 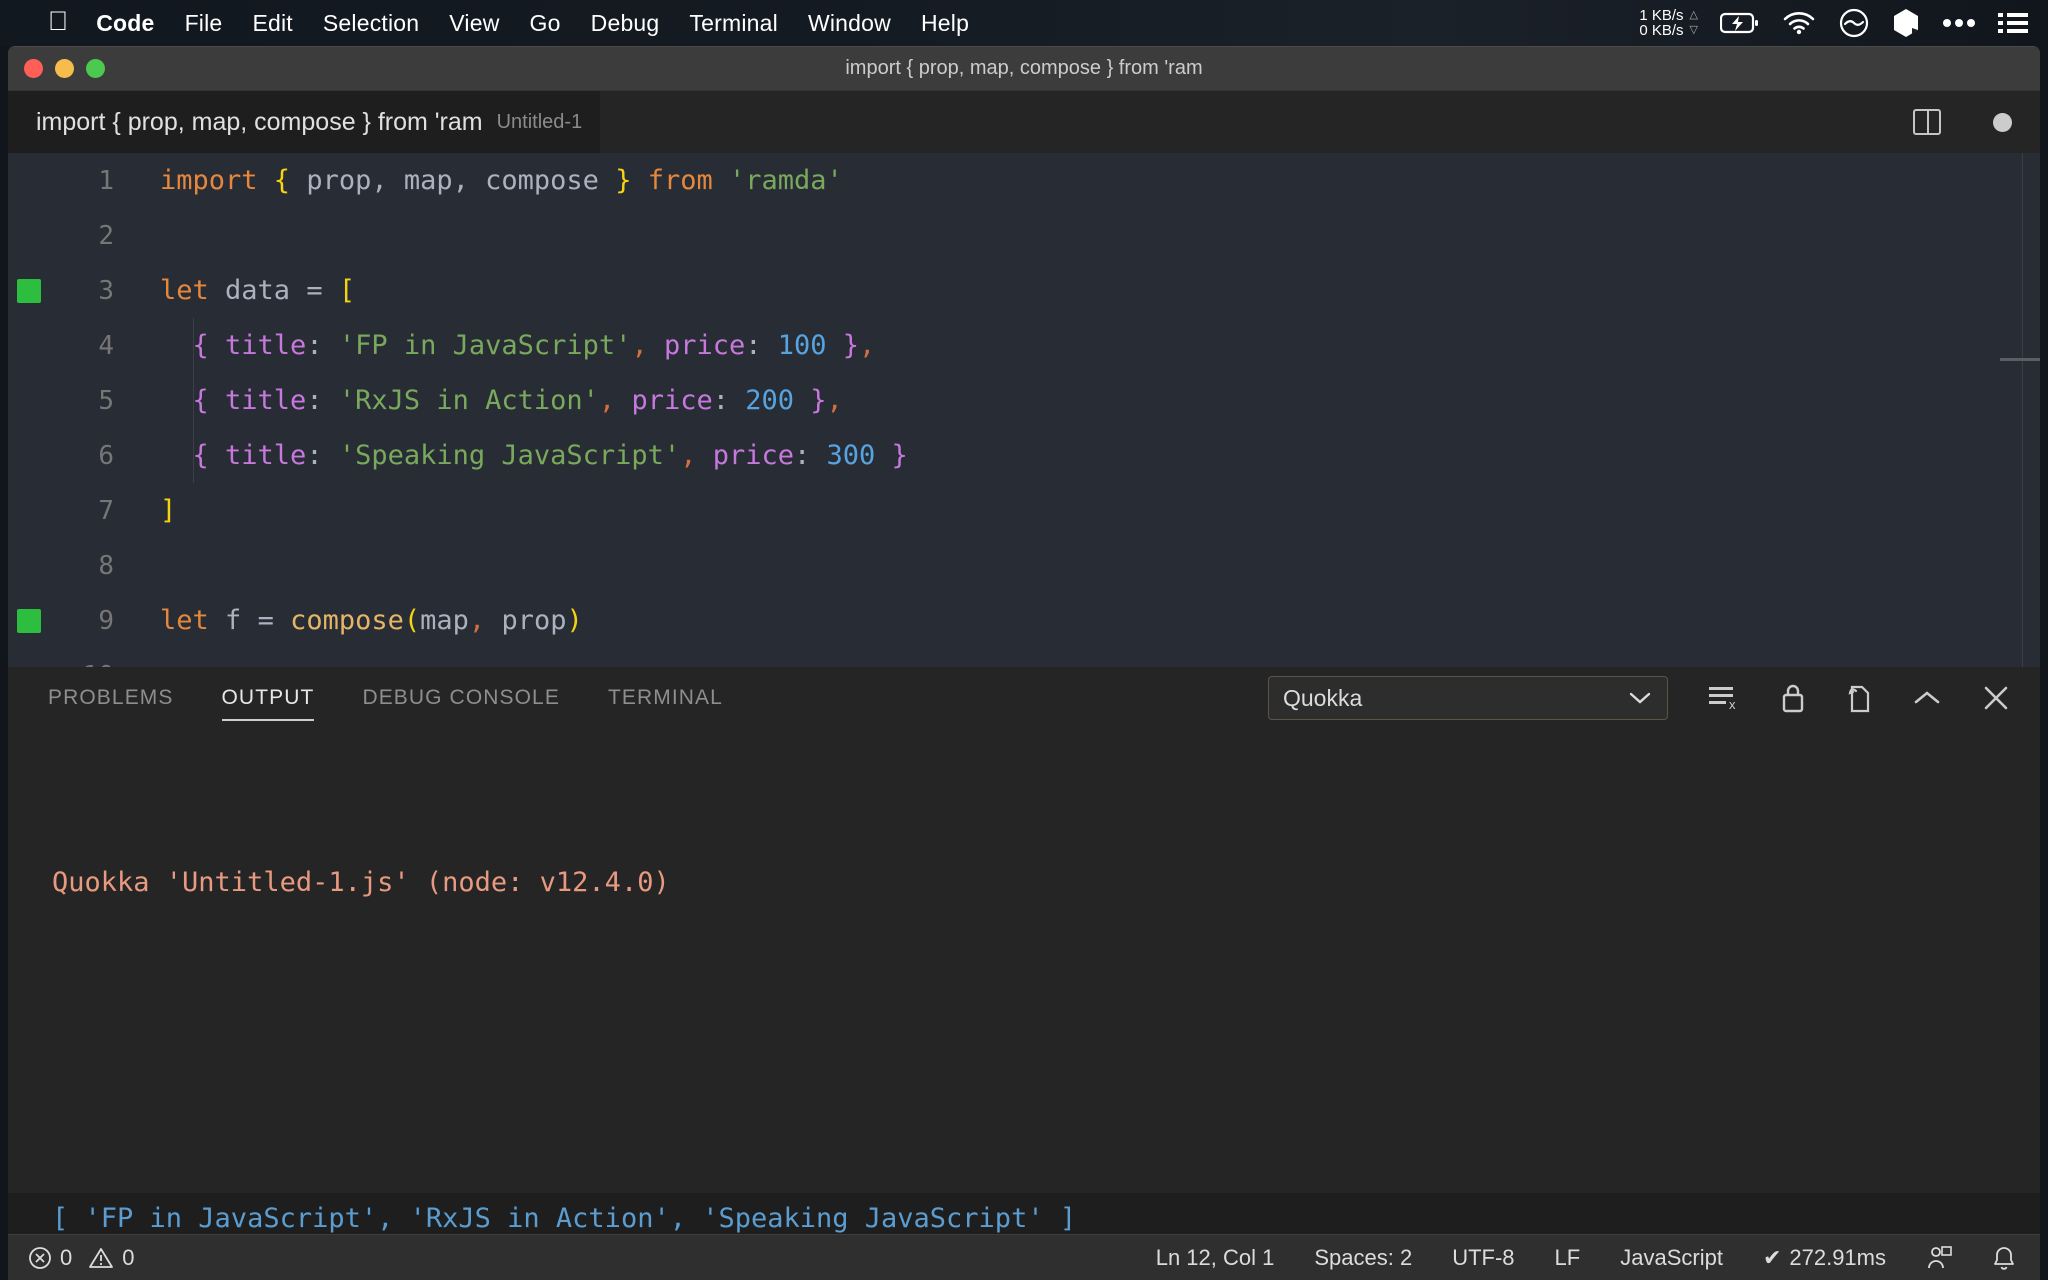 I want to click on token-number: 100, so click(x=802, y=345).